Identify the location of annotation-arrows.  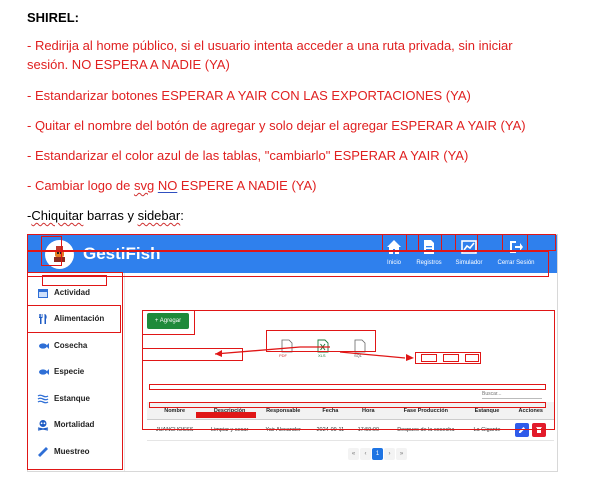
(314, 353).